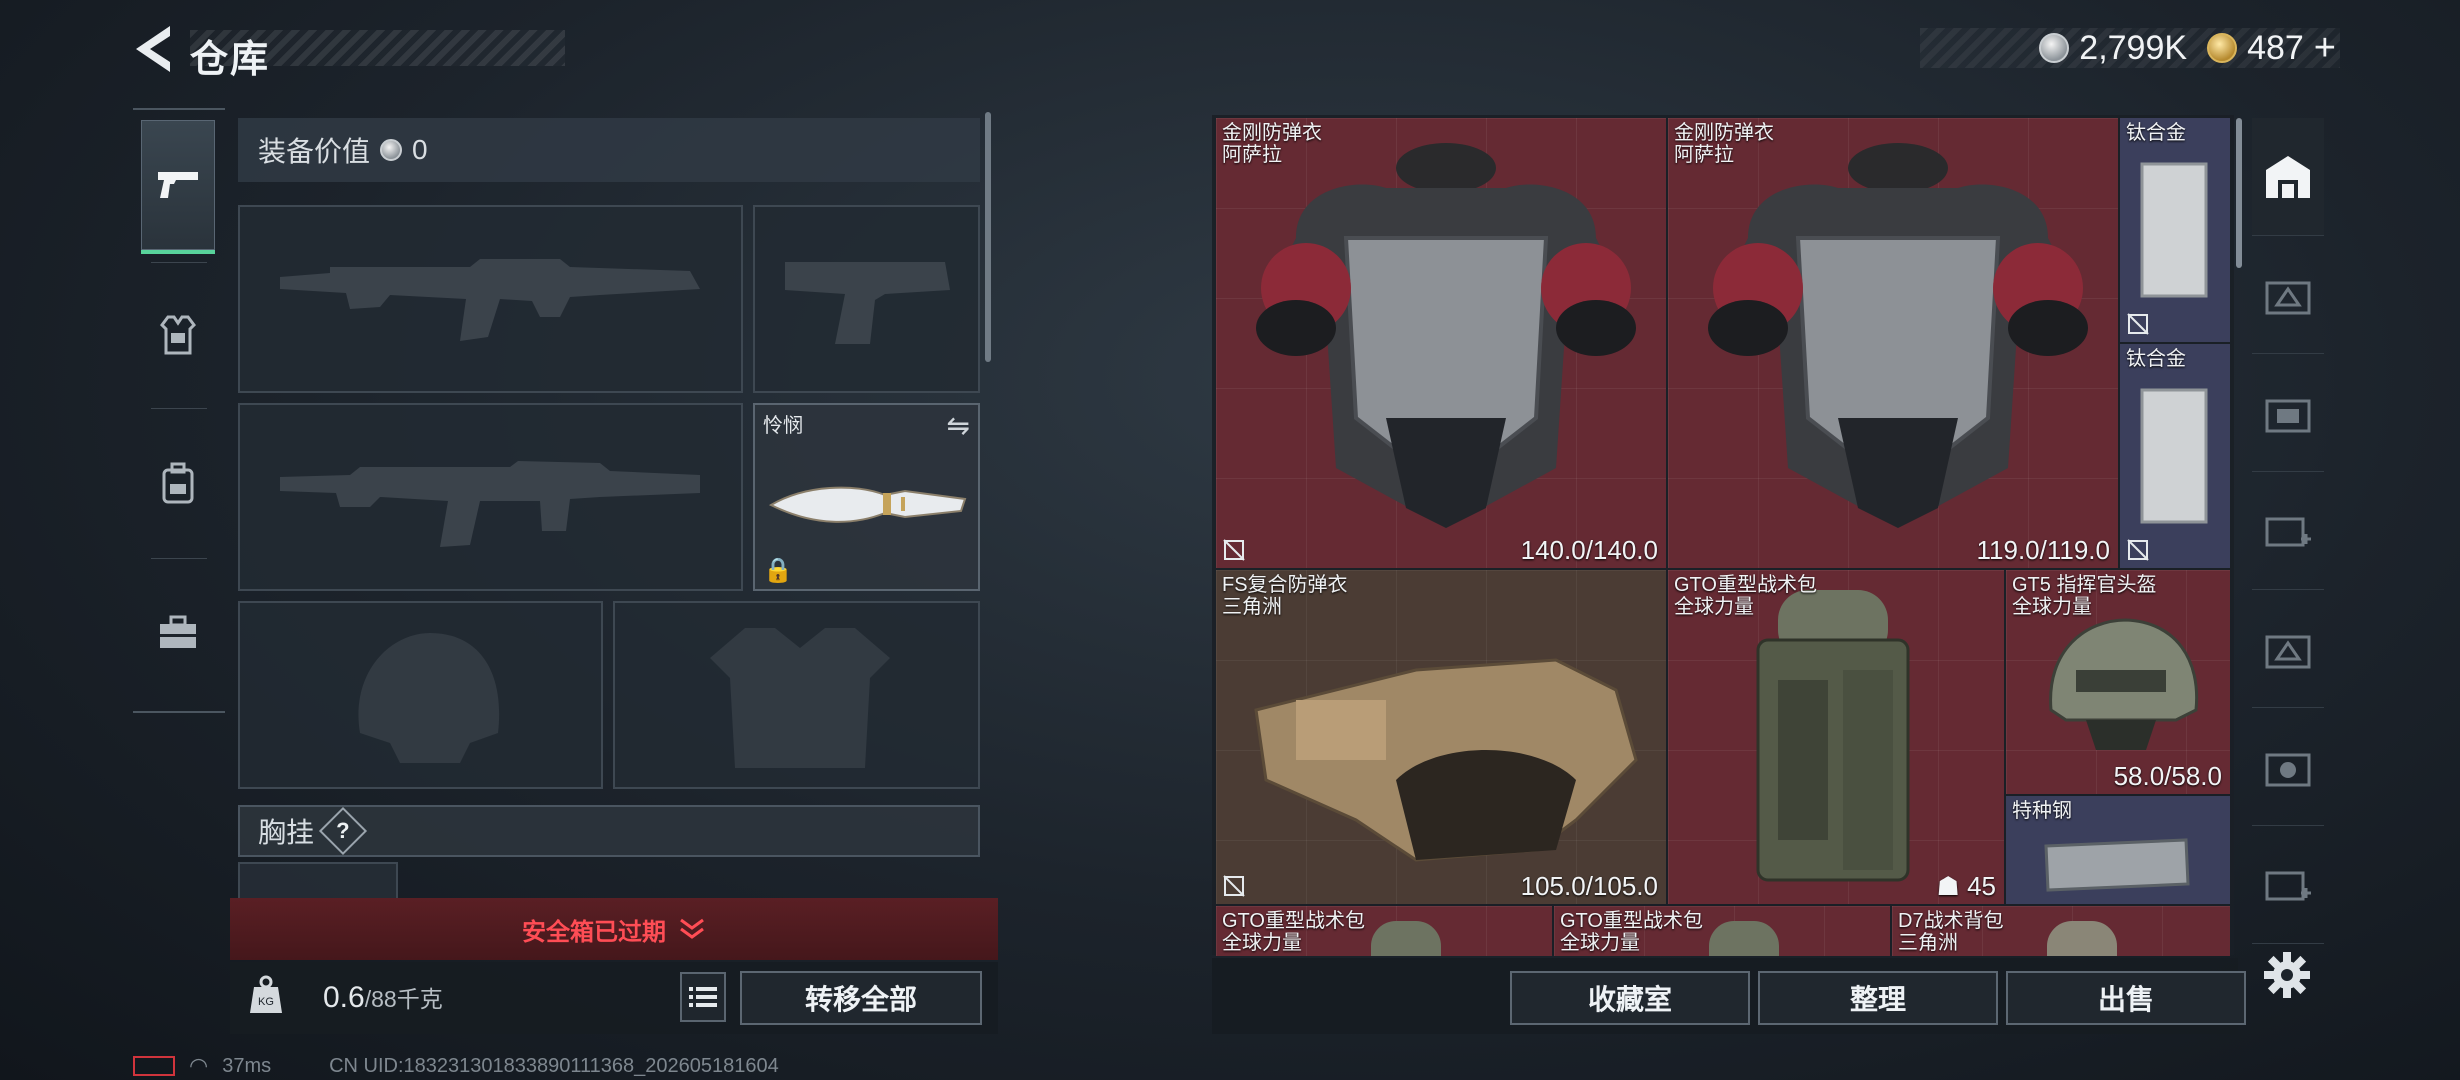 Image resolution: width=2460 pixels, height=1080 pixels. What do you see at coordinates (2084, 585) in the screenshot?
I see `item-name: GT5 指挥官头盔` at bounding box center [2084, 585].